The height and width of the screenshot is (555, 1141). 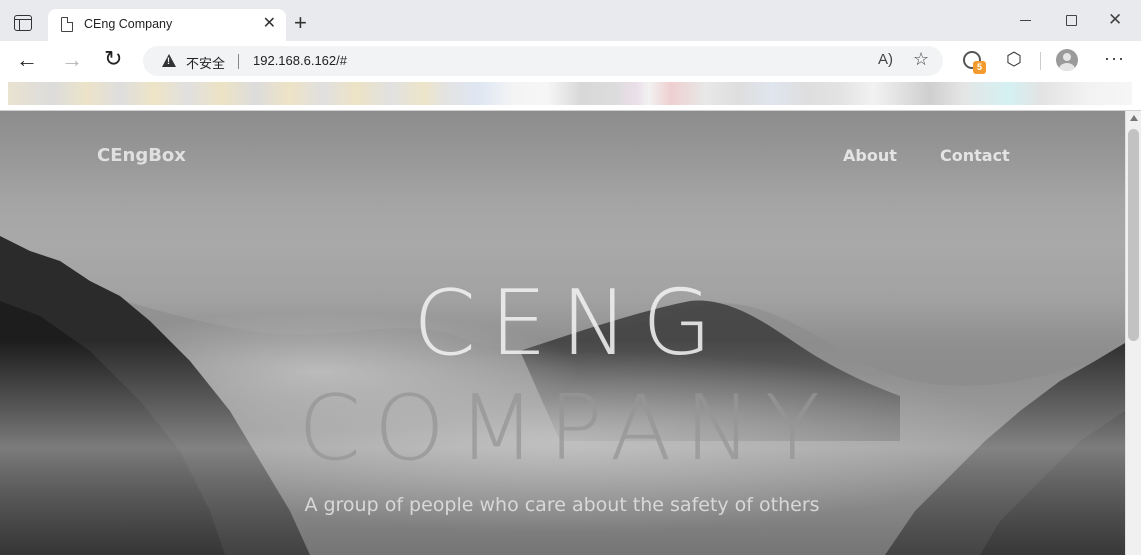 I want to click on browser-toolbar: ← → ↻ 不安全 192.168.6.162/# A) ☆ 5 ⬡ ···, so click(x=570, y=61).